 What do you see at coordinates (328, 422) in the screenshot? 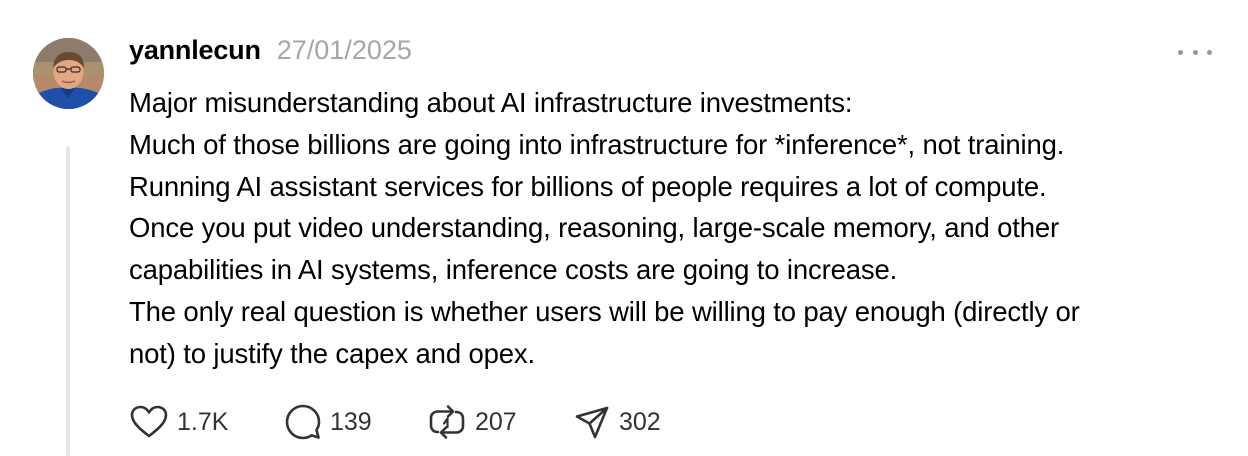
I see `reply-button: 139` at bounding box center [328, 422].